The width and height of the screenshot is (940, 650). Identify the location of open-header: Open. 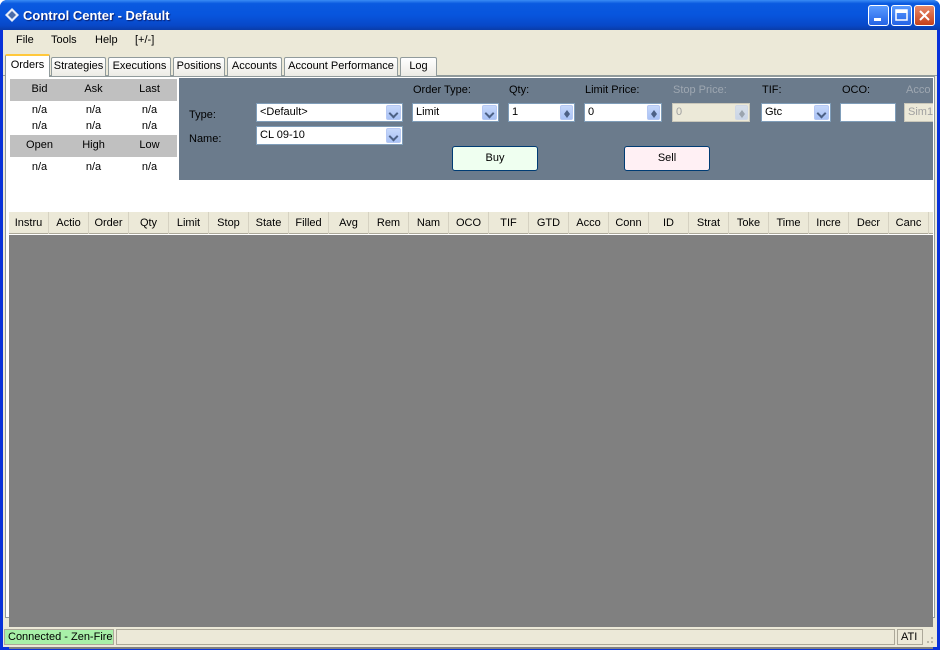
(39, 145).